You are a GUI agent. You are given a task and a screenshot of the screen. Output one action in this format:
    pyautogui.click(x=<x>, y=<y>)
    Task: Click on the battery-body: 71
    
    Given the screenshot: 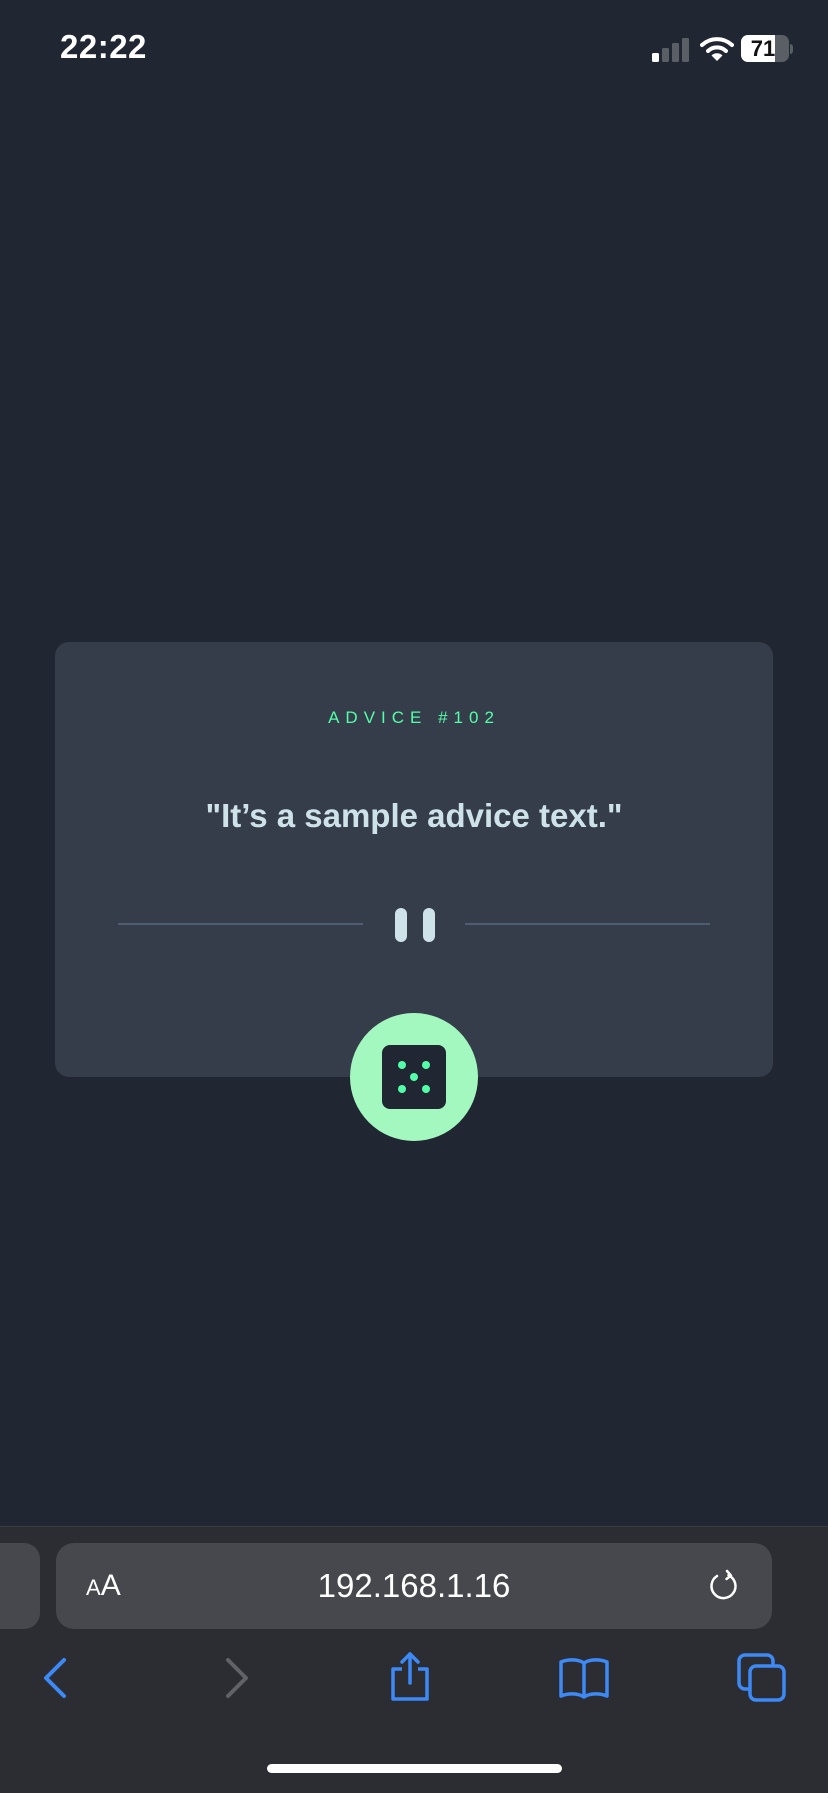 What is the action you would take?
    pyautogui.click(x=765, y=48)
    